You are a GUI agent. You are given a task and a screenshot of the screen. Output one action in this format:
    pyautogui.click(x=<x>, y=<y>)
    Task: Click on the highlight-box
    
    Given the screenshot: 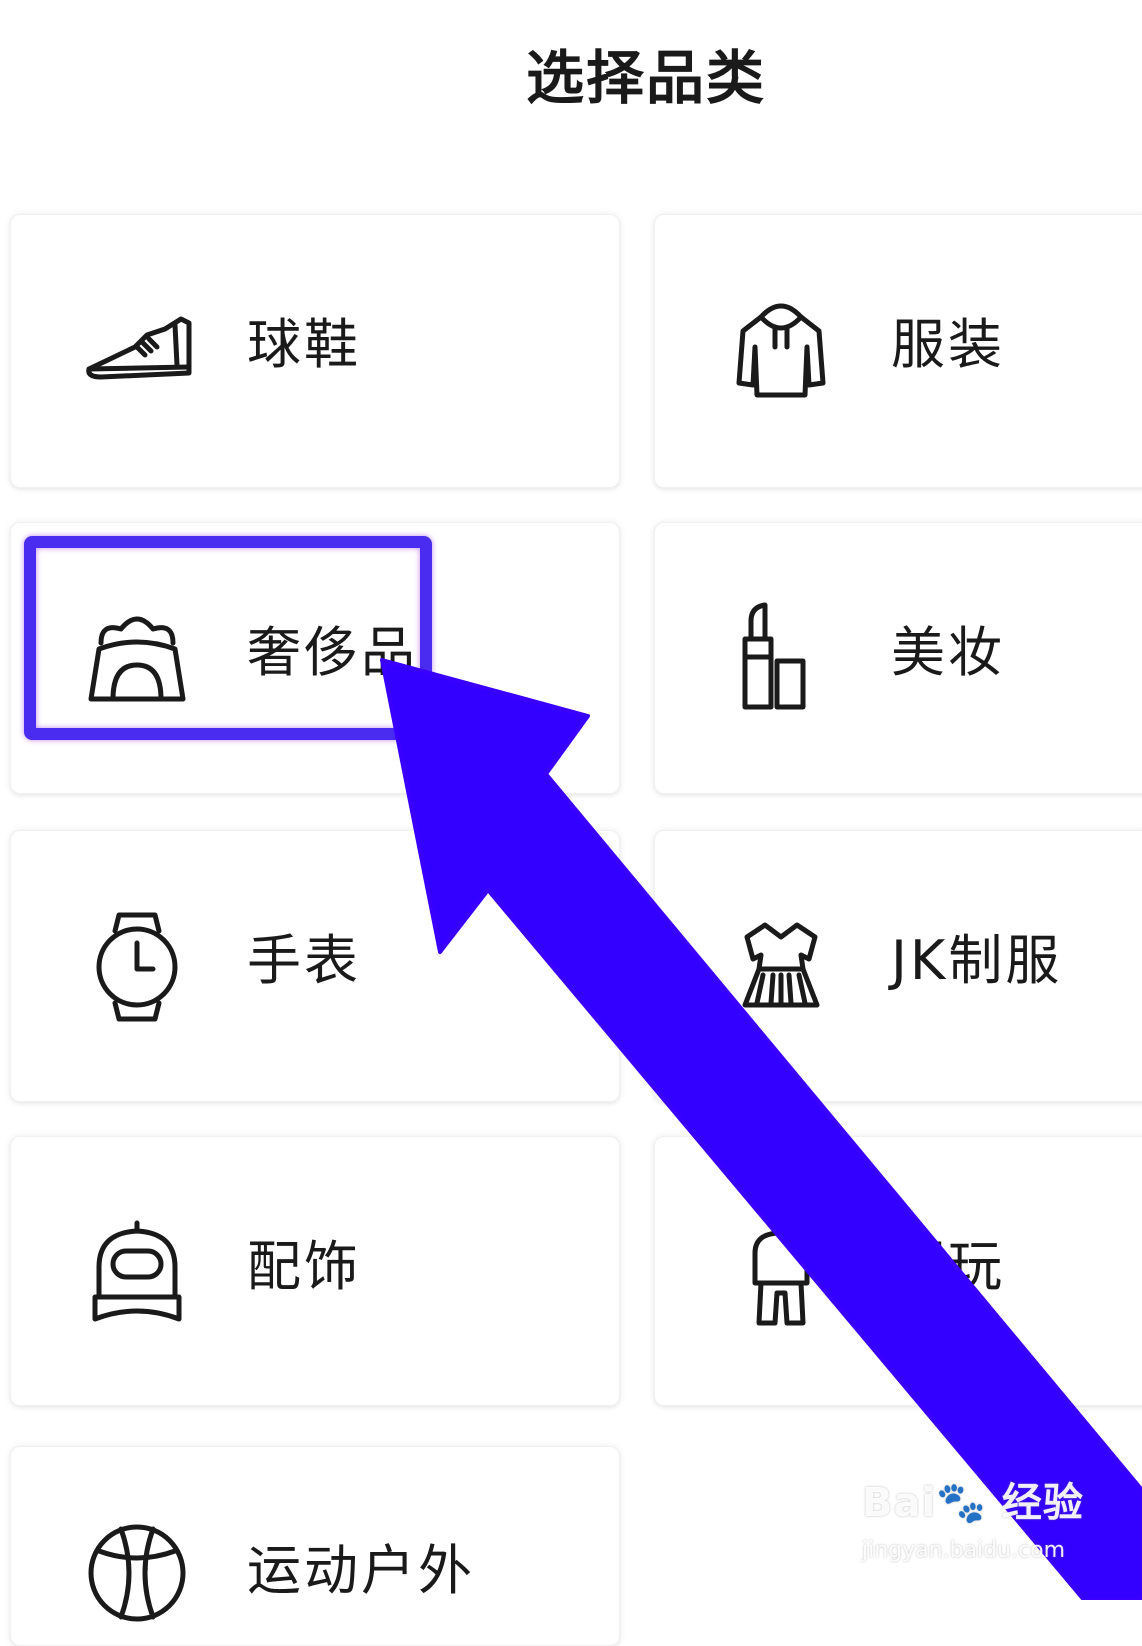 What is the action you would take?
    pyautogui.click(x=228, y=638)
    